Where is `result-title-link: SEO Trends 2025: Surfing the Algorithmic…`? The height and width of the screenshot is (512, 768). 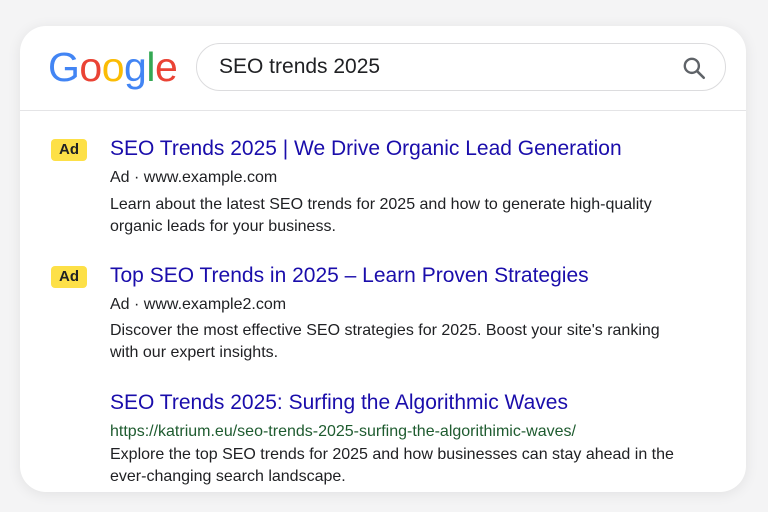
result-title-link: SEO Trends 2025: Surfing the Algorithmic… is located at coordinates (339, 403).